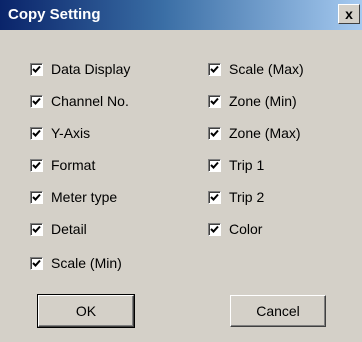 This screenshot has width=362, height=342. I want to click on checkbox-y-axis: Y-Axis, so click(60, 133).